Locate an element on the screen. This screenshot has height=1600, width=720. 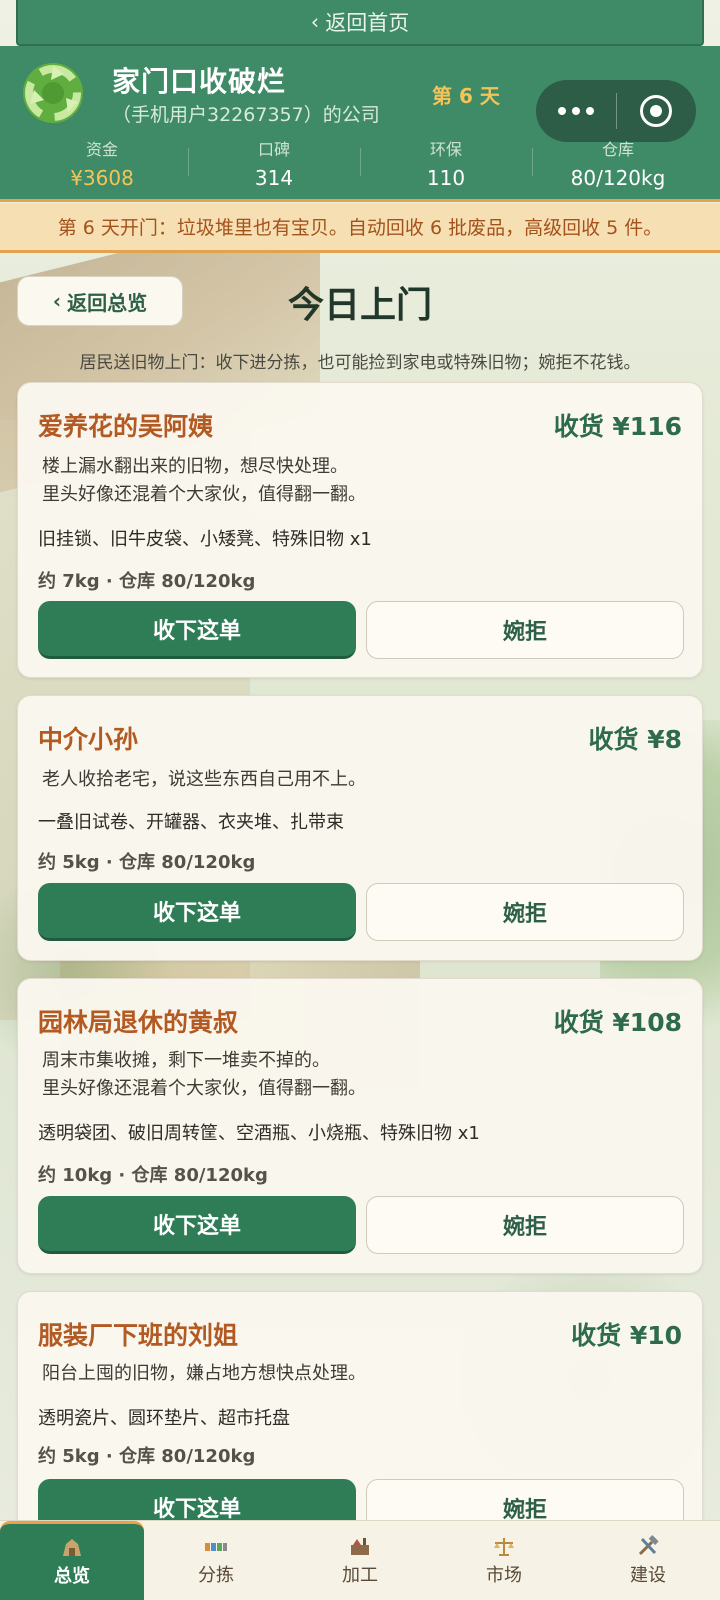
back-home-button: ‹ 返回首页 is located at coordinates (360, 23).